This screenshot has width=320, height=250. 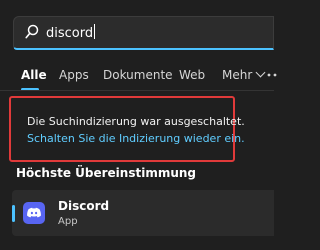 I want to click on indexing-off-message: Die Suchindizierung war ausgeschaltet., so click(x=136, y=121).